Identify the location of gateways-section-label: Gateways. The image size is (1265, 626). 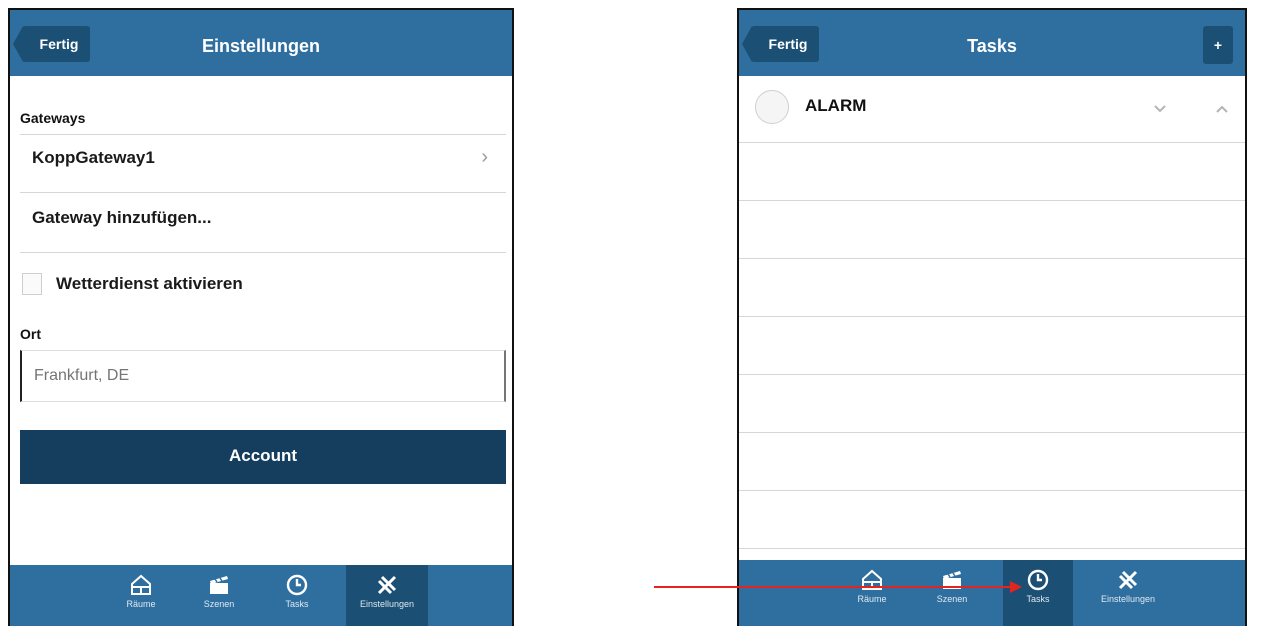
(53, 118).